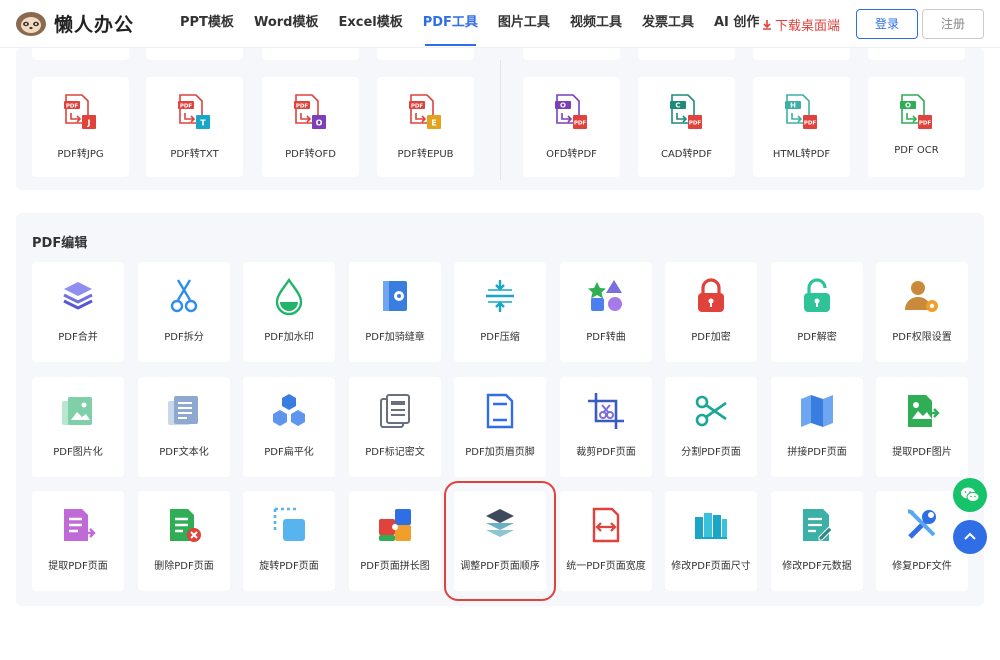 This screenshot has width=1000, height=660. I want to click on edit-tool-card: 拼接PDF页面, so click(817, 427).